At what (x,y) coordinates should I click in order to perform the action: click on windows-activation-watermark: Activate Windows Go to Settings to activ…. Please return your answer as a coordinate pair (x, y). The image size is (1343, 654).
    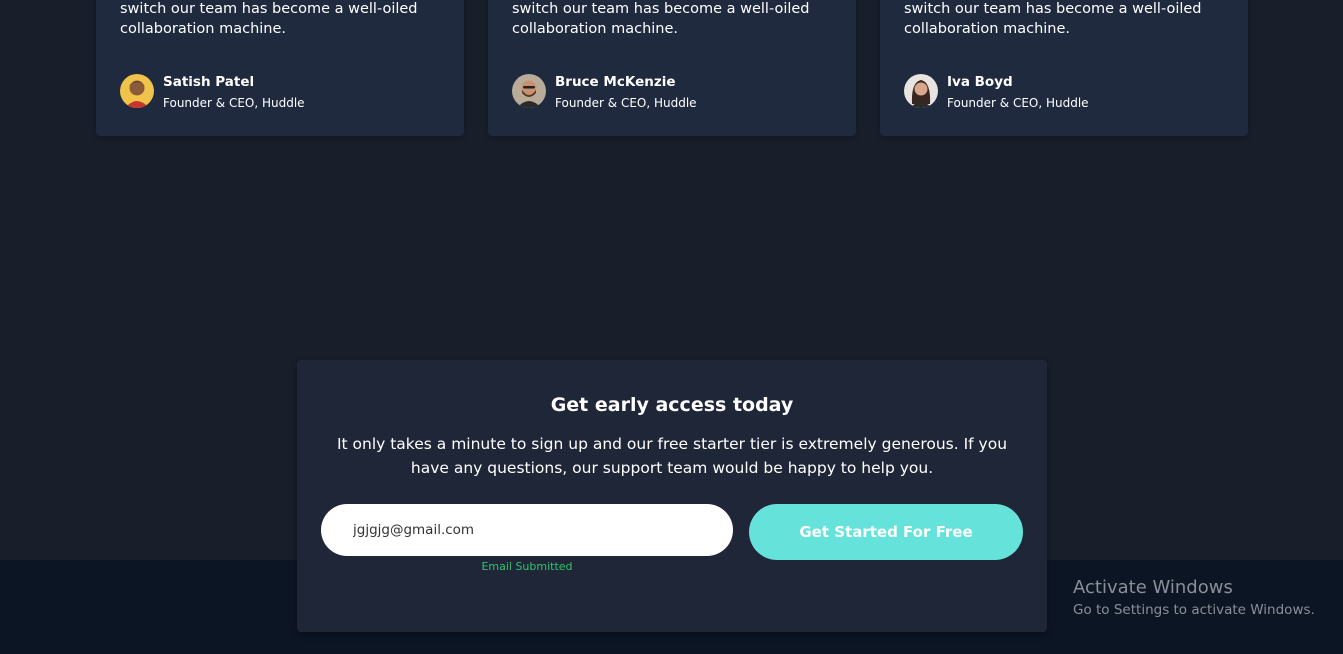
    Looking at the image, I should click on (1194, 598).